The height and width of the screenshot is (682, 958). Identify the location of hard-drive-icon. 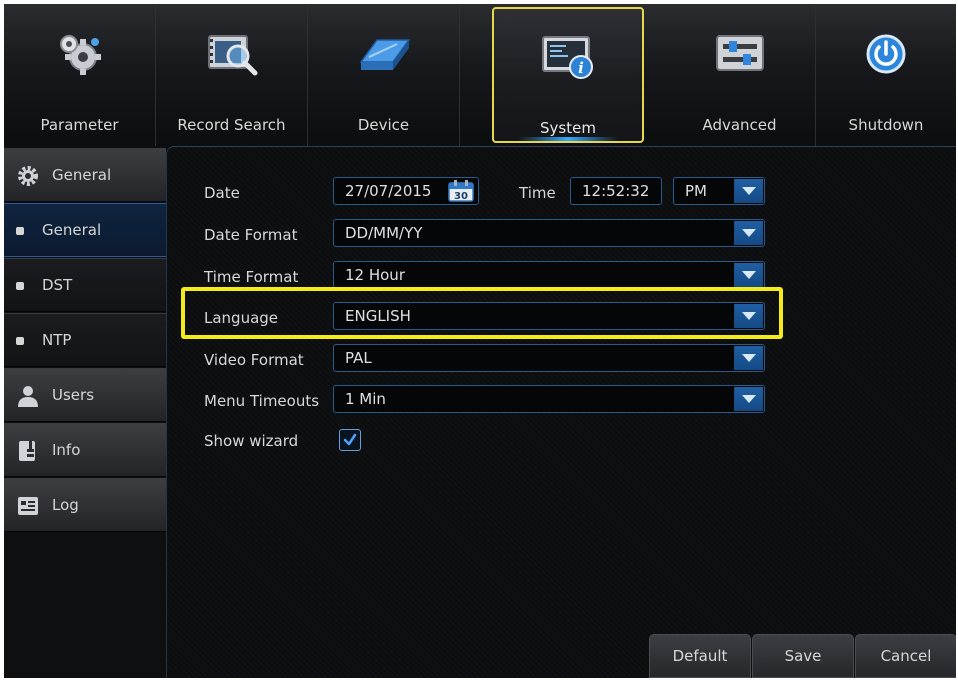
(384, 54).